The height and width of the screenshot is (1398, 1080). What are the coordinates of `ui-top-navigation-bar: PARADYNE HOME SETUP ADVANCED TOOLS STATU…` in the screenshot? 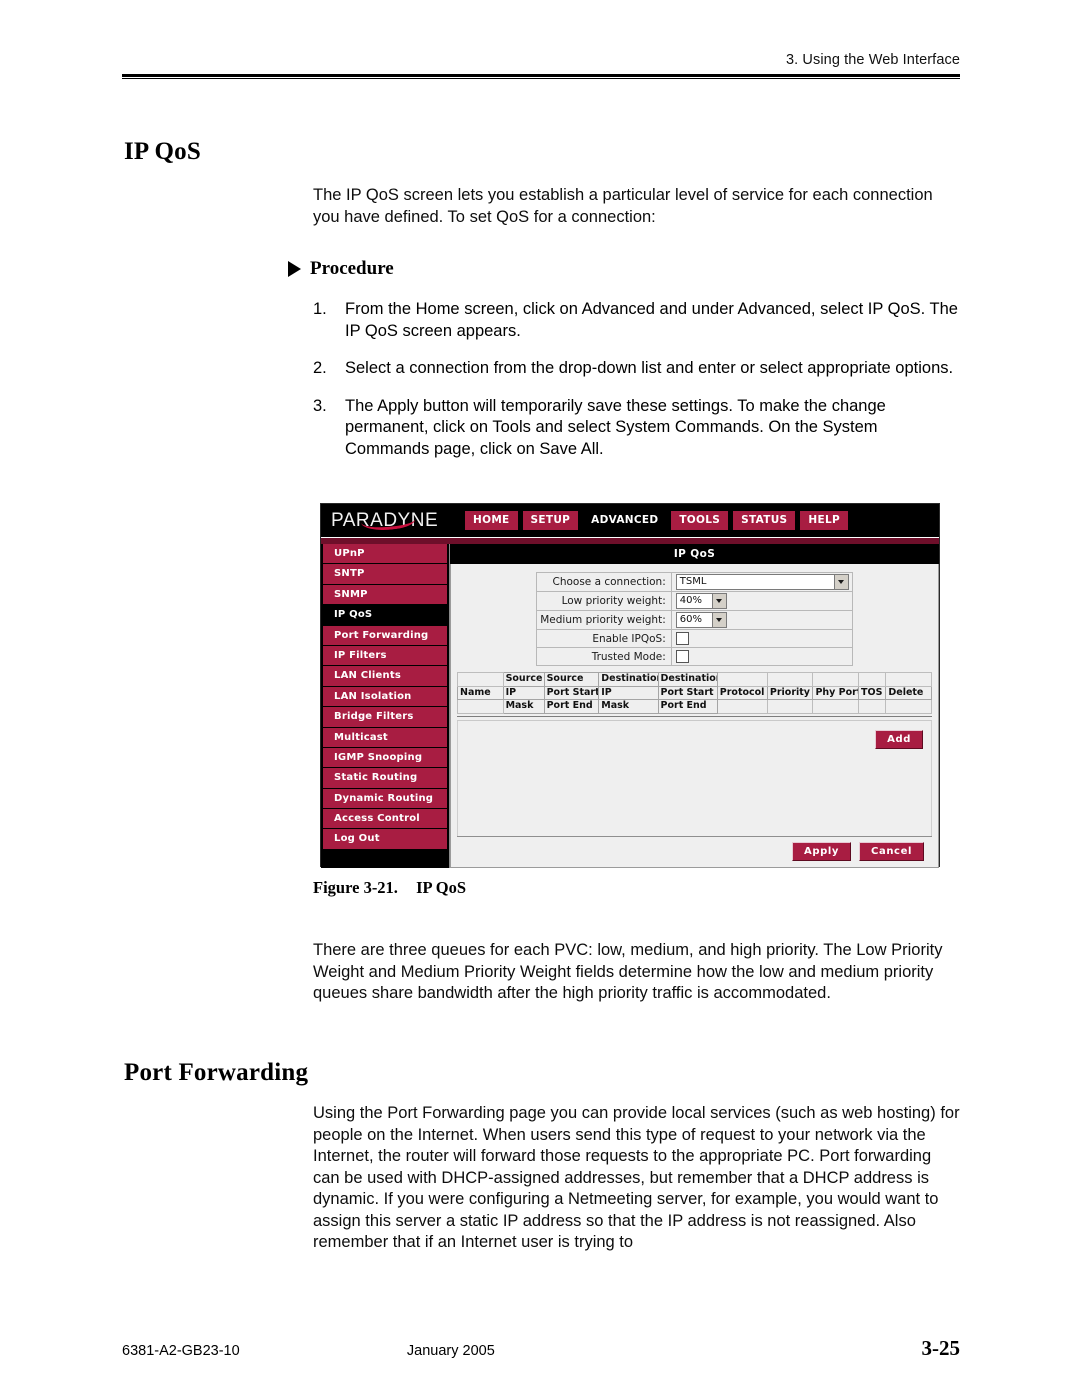 It's located at (630, 520).